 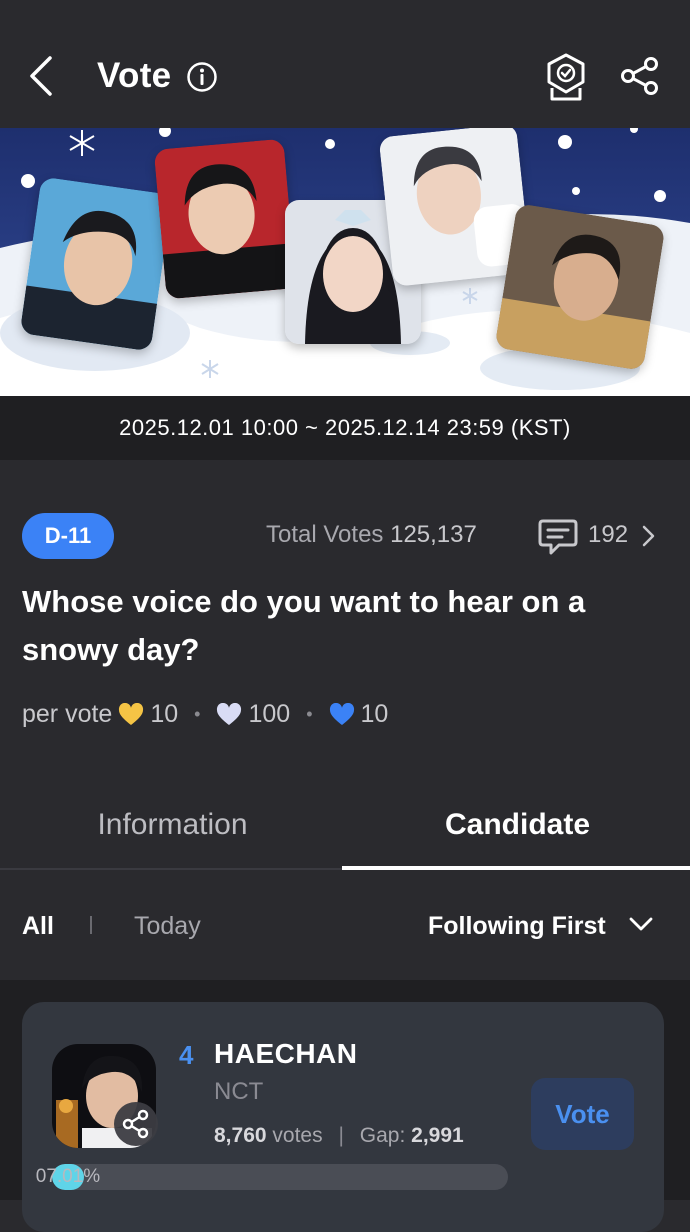 I want to click on total-votes: Total Votes 125,137, so click(x=371, y=535).